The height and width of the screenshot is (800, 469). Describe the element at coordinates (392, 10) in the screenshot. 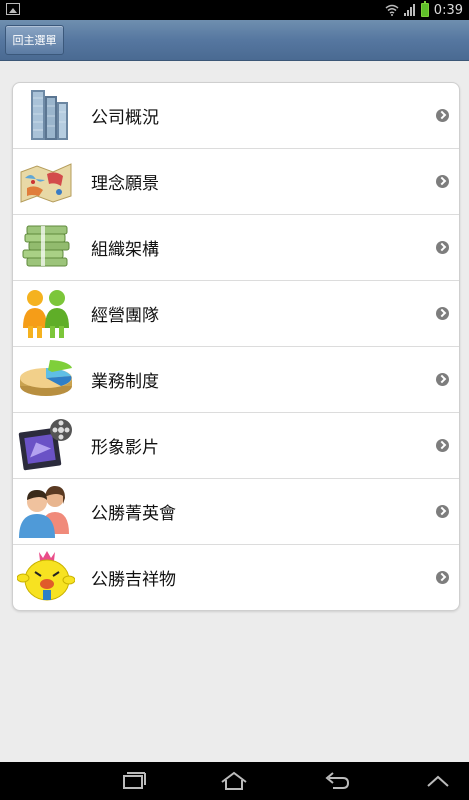

I see `wifi-icon` at that location.